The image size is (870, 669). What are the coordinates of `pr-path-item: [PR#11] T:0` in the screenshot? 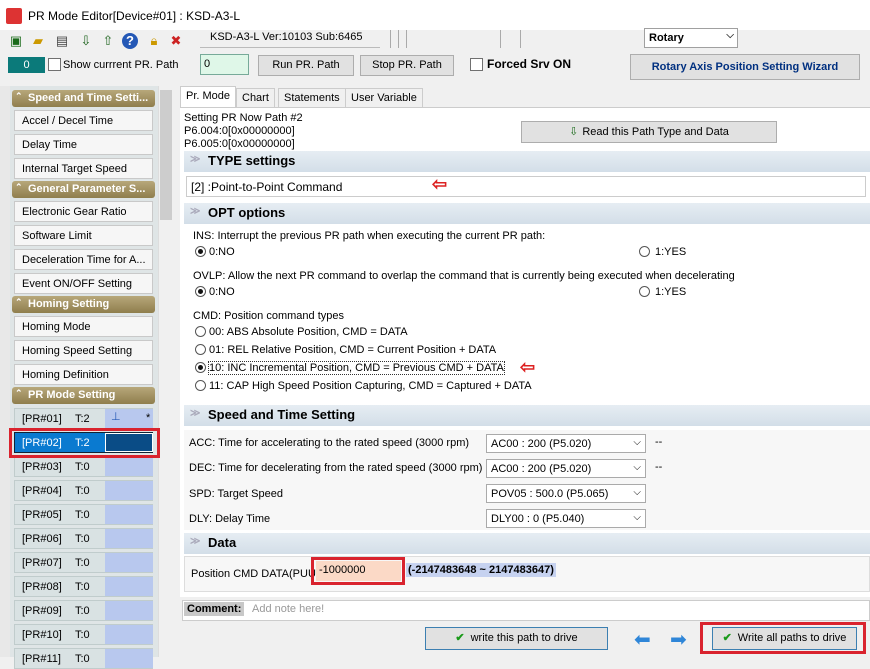 It's located at (83, 658).